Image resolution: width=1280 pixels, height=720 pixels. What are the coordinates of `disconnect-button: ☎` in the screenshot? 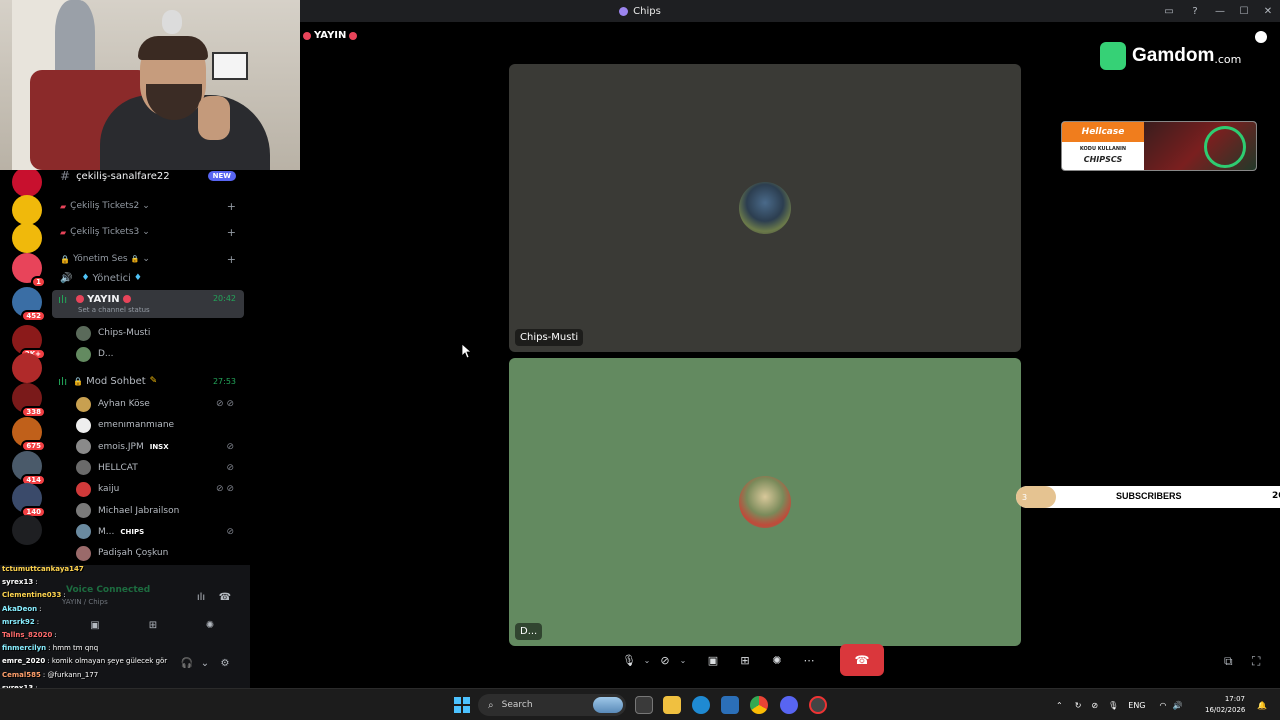 It's located at (862, 660).